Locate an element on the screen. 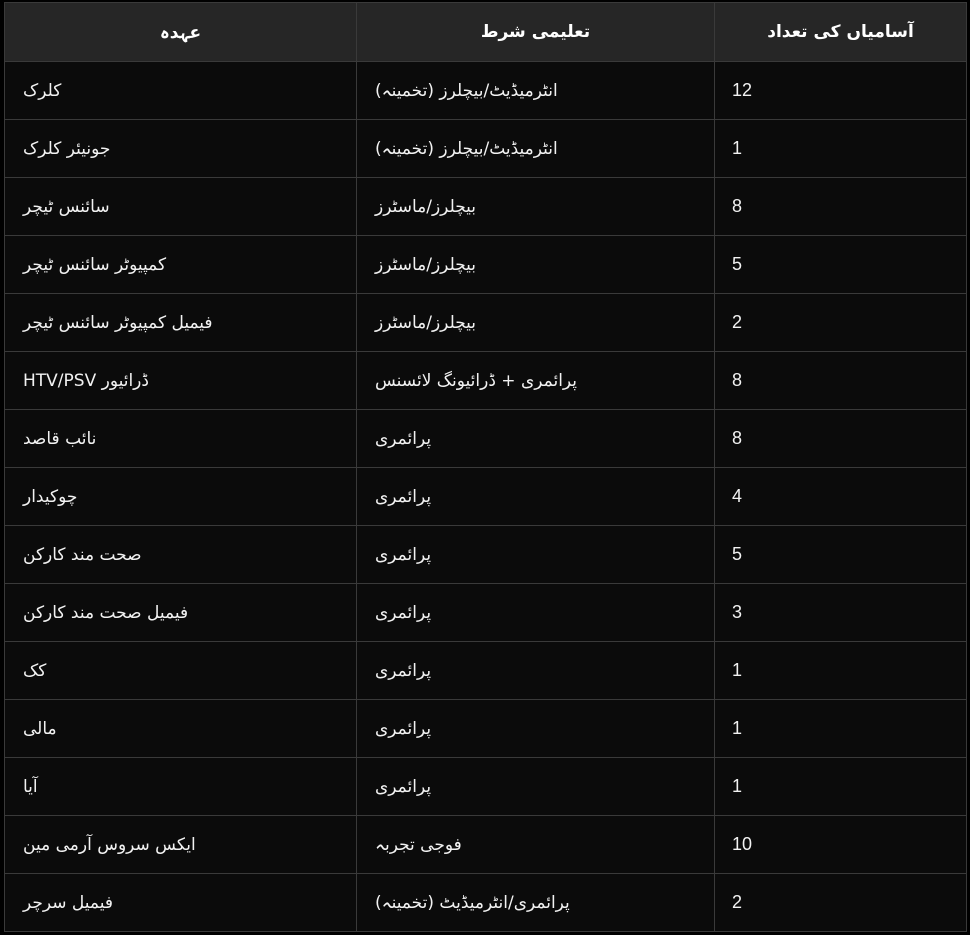 This screenshot has height=935, width=970. post-text: کک is located at coordinates (35, 670).